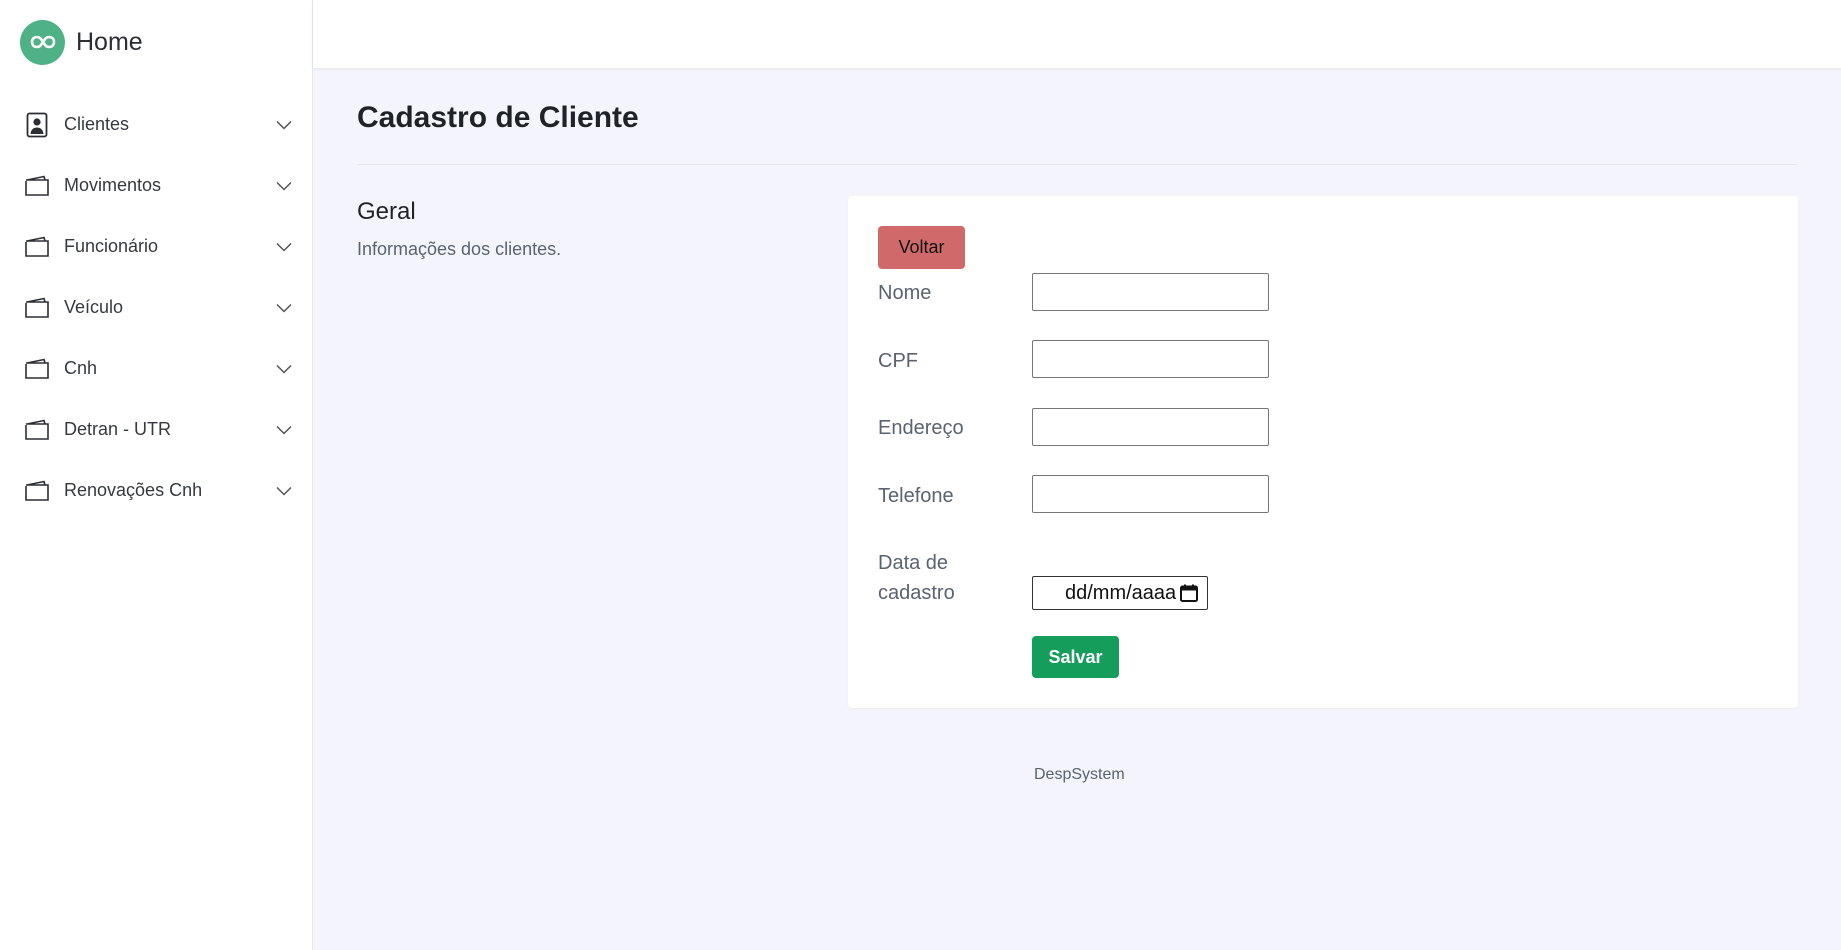 The width and height of the screenshot is (1841, 950). I want to click on infinity-icon, so click(42, 42).